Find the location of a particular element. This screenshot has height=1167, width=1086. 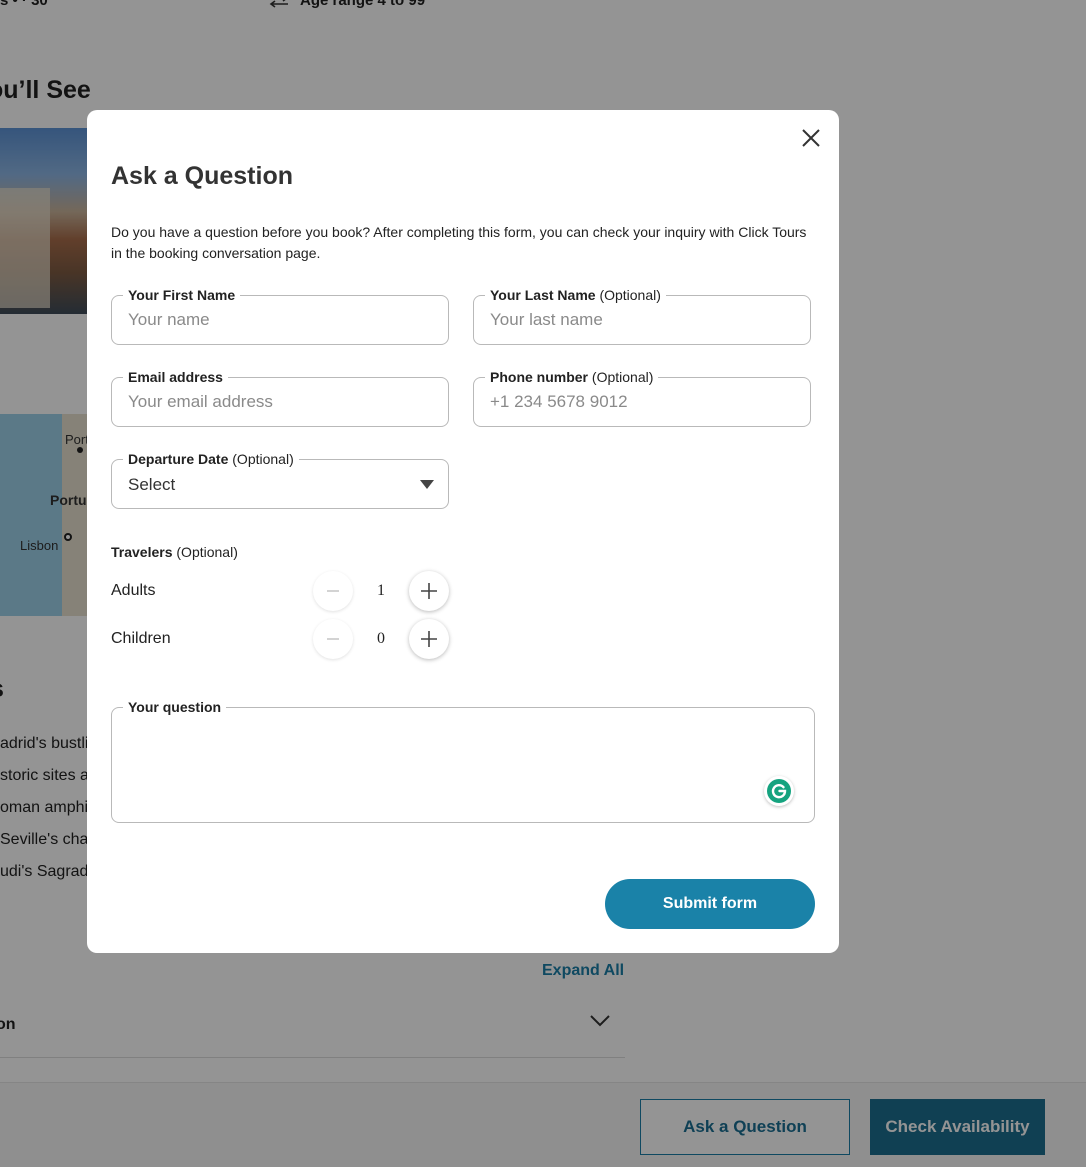

phone-field: Phone number (Optional) is located at coordinates (642, 397).